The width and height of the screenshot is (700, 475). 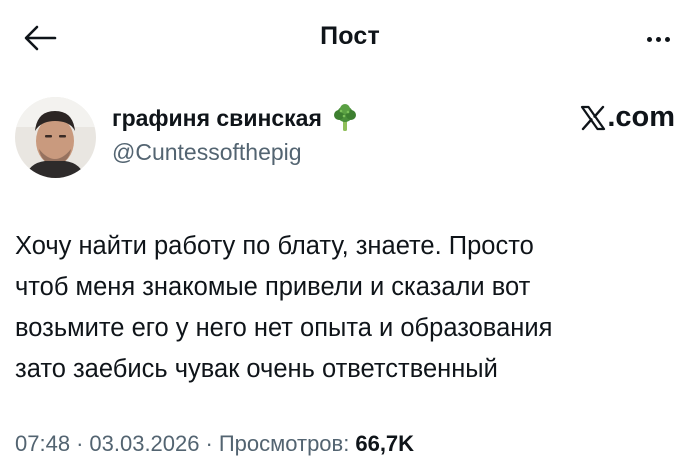 I want to click on x-logo-icon, so click(x=593, y=117).